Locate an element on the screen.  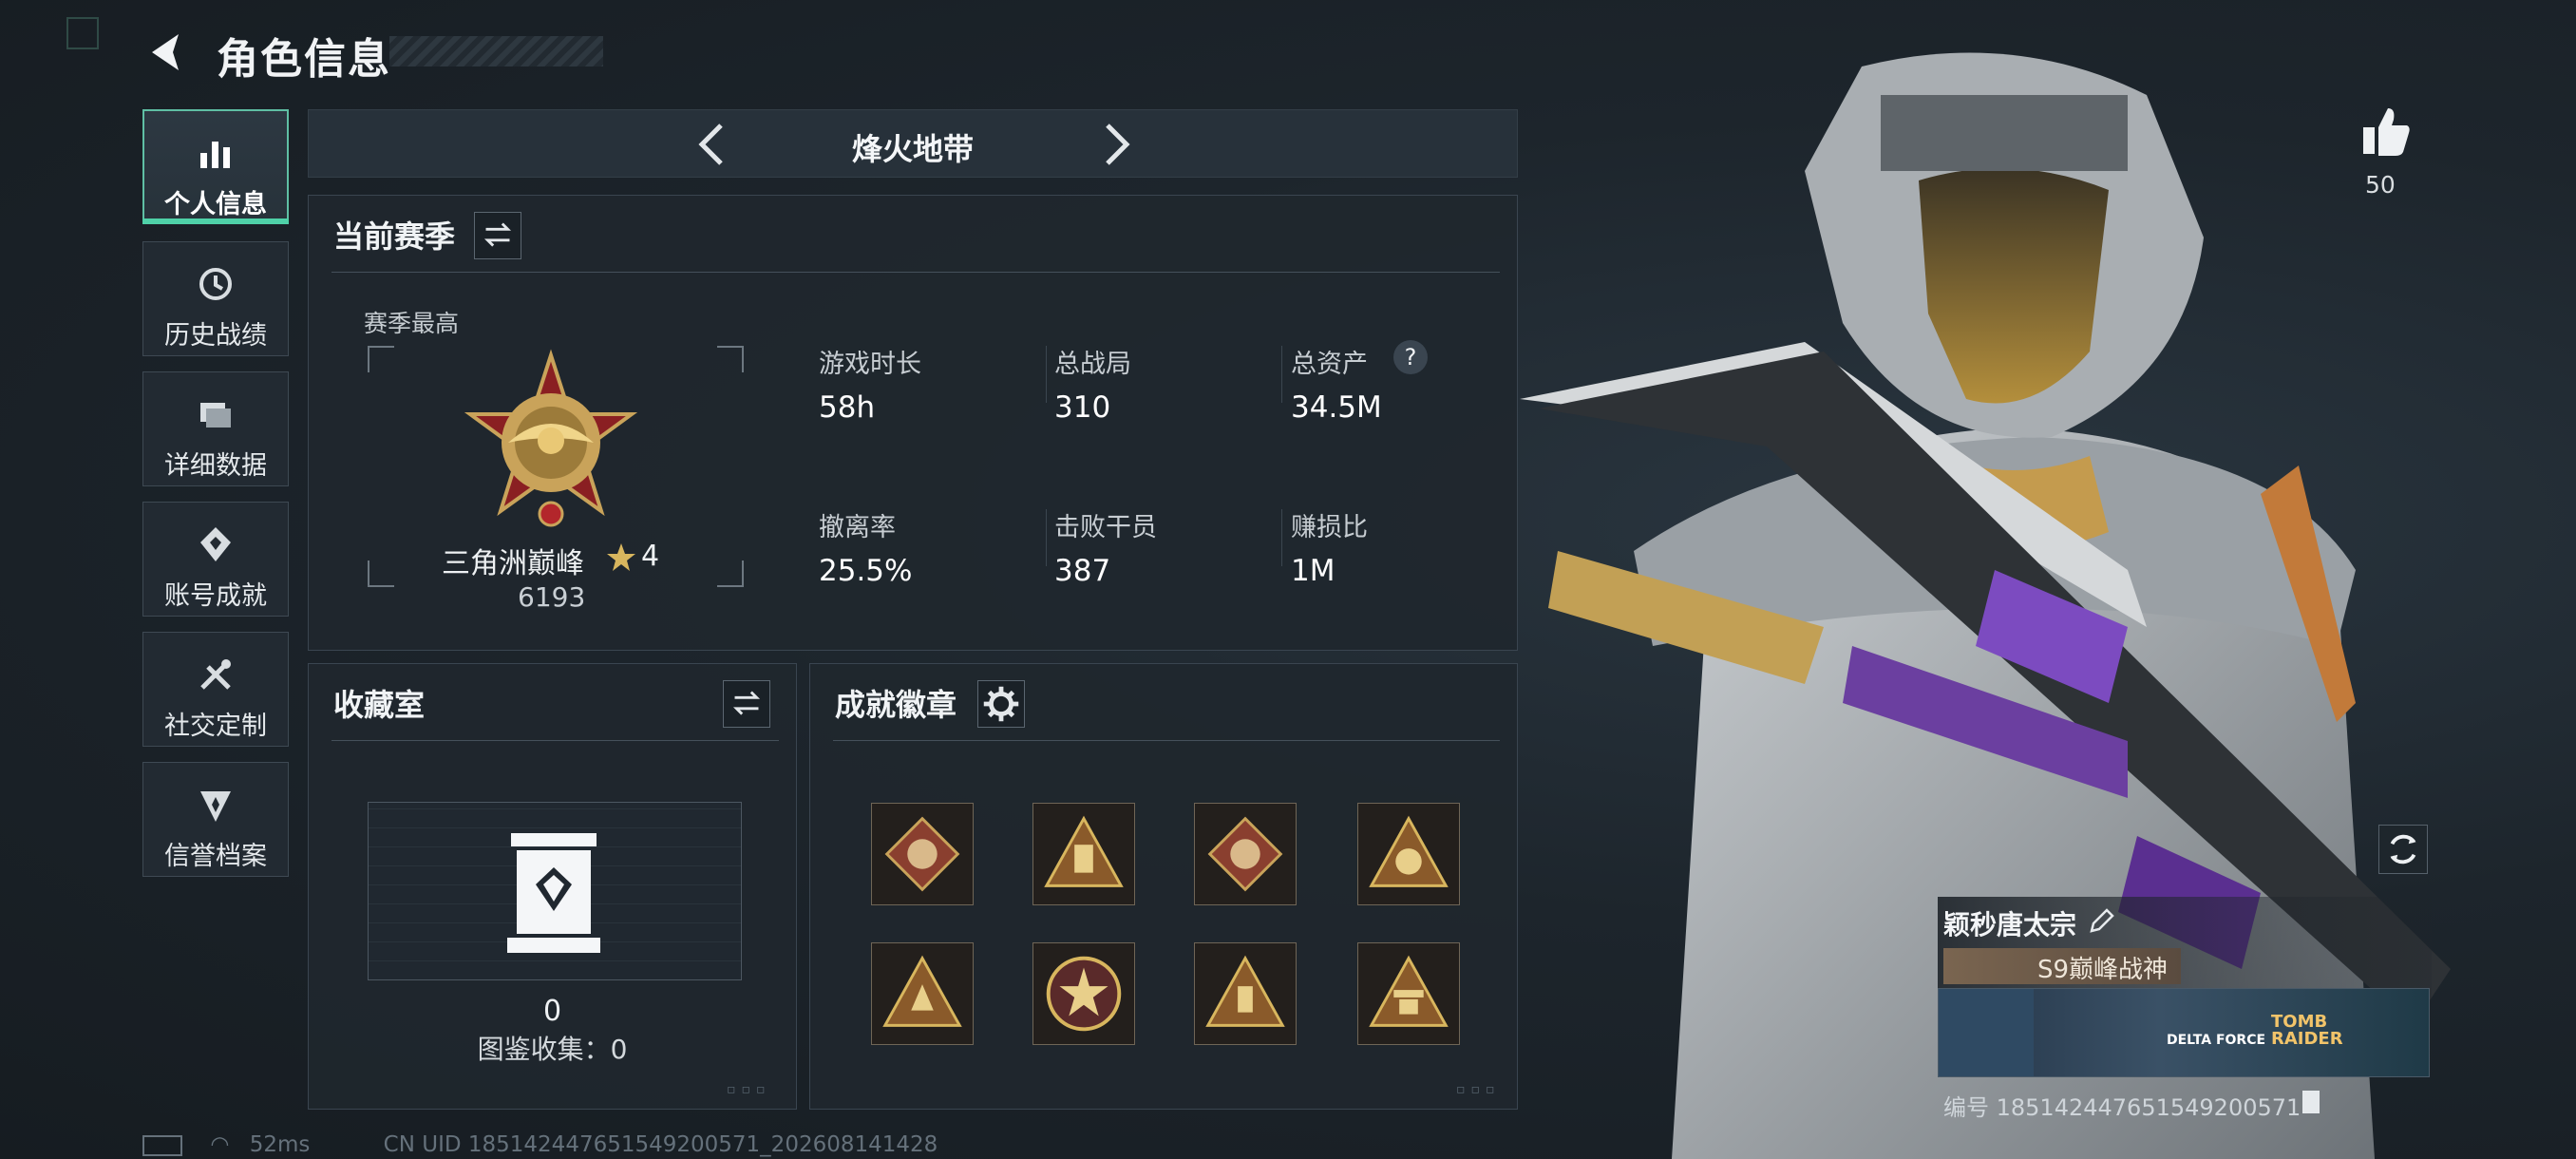
round-medal-icon is located at coordinates (1084, 994).